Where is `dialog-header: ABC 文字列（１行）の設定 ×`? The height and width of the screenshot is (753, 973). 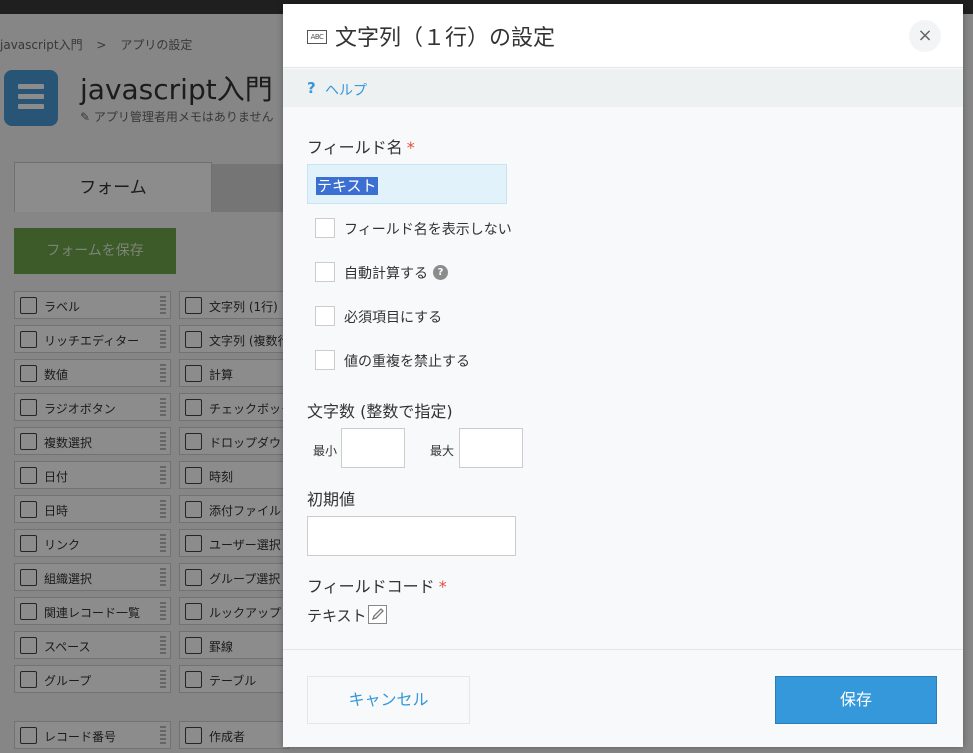 dialog-header: ABC 文字列（１行）の設定 × is located at coordinates (623, 36).